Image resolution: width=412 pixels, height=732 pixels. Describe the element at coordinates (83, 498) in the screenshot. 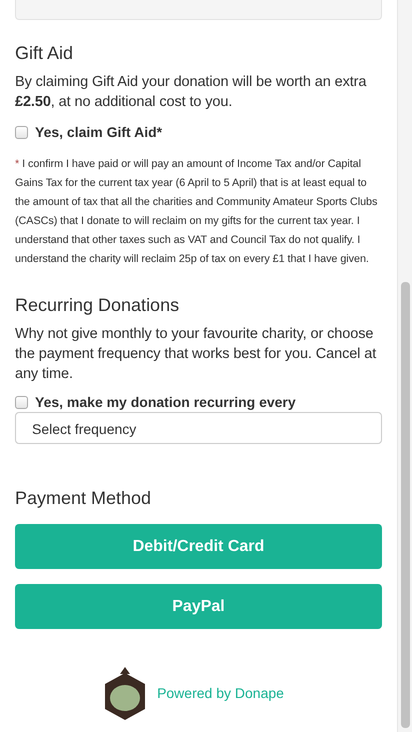

I see `section-heading: Payment Method` at that location.